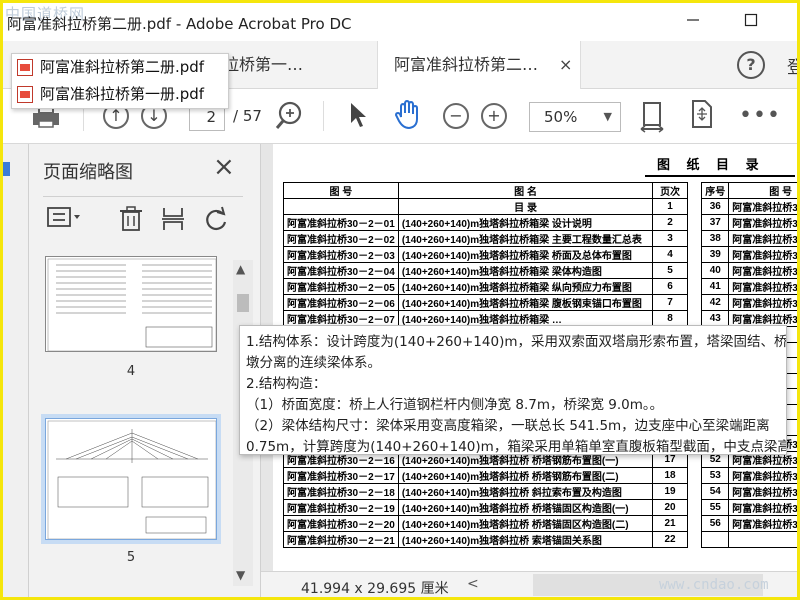 The height and width of the screenshot is (600, 800). What do you see at coordinates (670, 238) in the screenshot?
I see `cell-page: 3` at bounding box center [670, 238].